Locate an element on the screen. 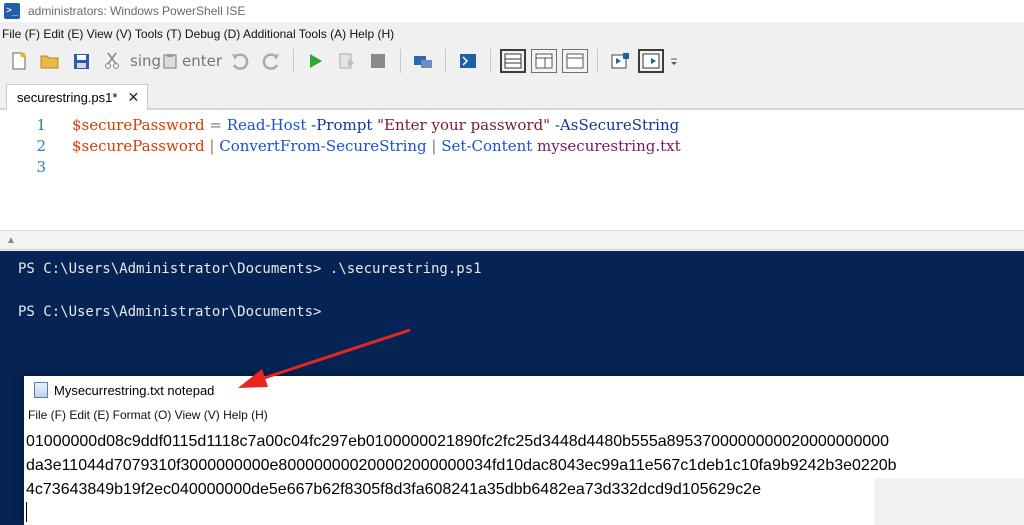 The image size is (1024, 525). tab-securestring: securestring.ps1* ✕ is located at coordinates (77, 97).